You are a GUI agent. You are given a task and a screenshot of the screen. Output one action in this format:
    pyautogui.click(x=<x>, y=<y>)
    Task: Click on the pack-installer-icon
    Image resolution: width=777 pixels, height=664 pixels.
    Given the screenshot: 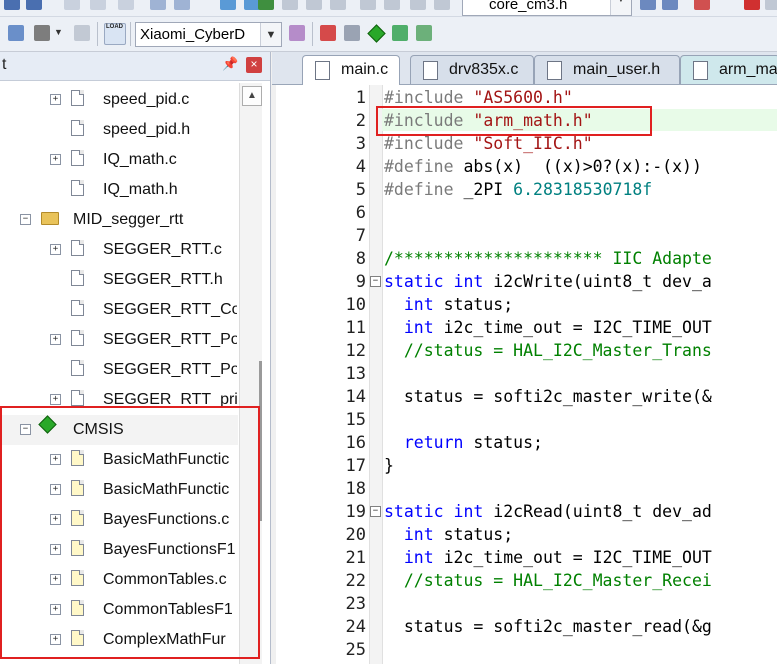 What is the action you would take?
    pyautogui.click(x=424, y=33)
    